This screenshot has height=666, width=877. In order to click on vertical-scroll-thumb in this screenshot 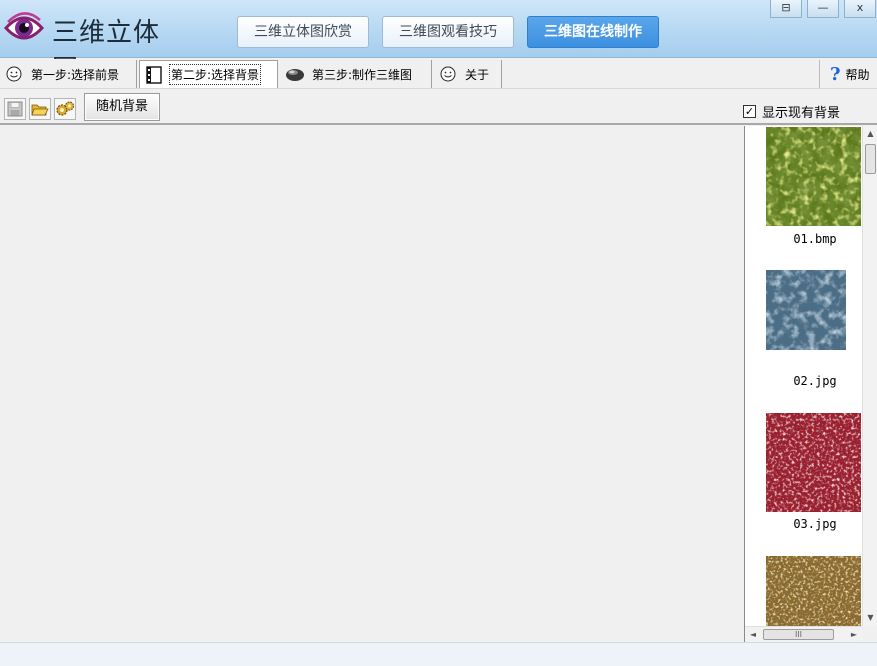, I will do `click(870, 159)`.